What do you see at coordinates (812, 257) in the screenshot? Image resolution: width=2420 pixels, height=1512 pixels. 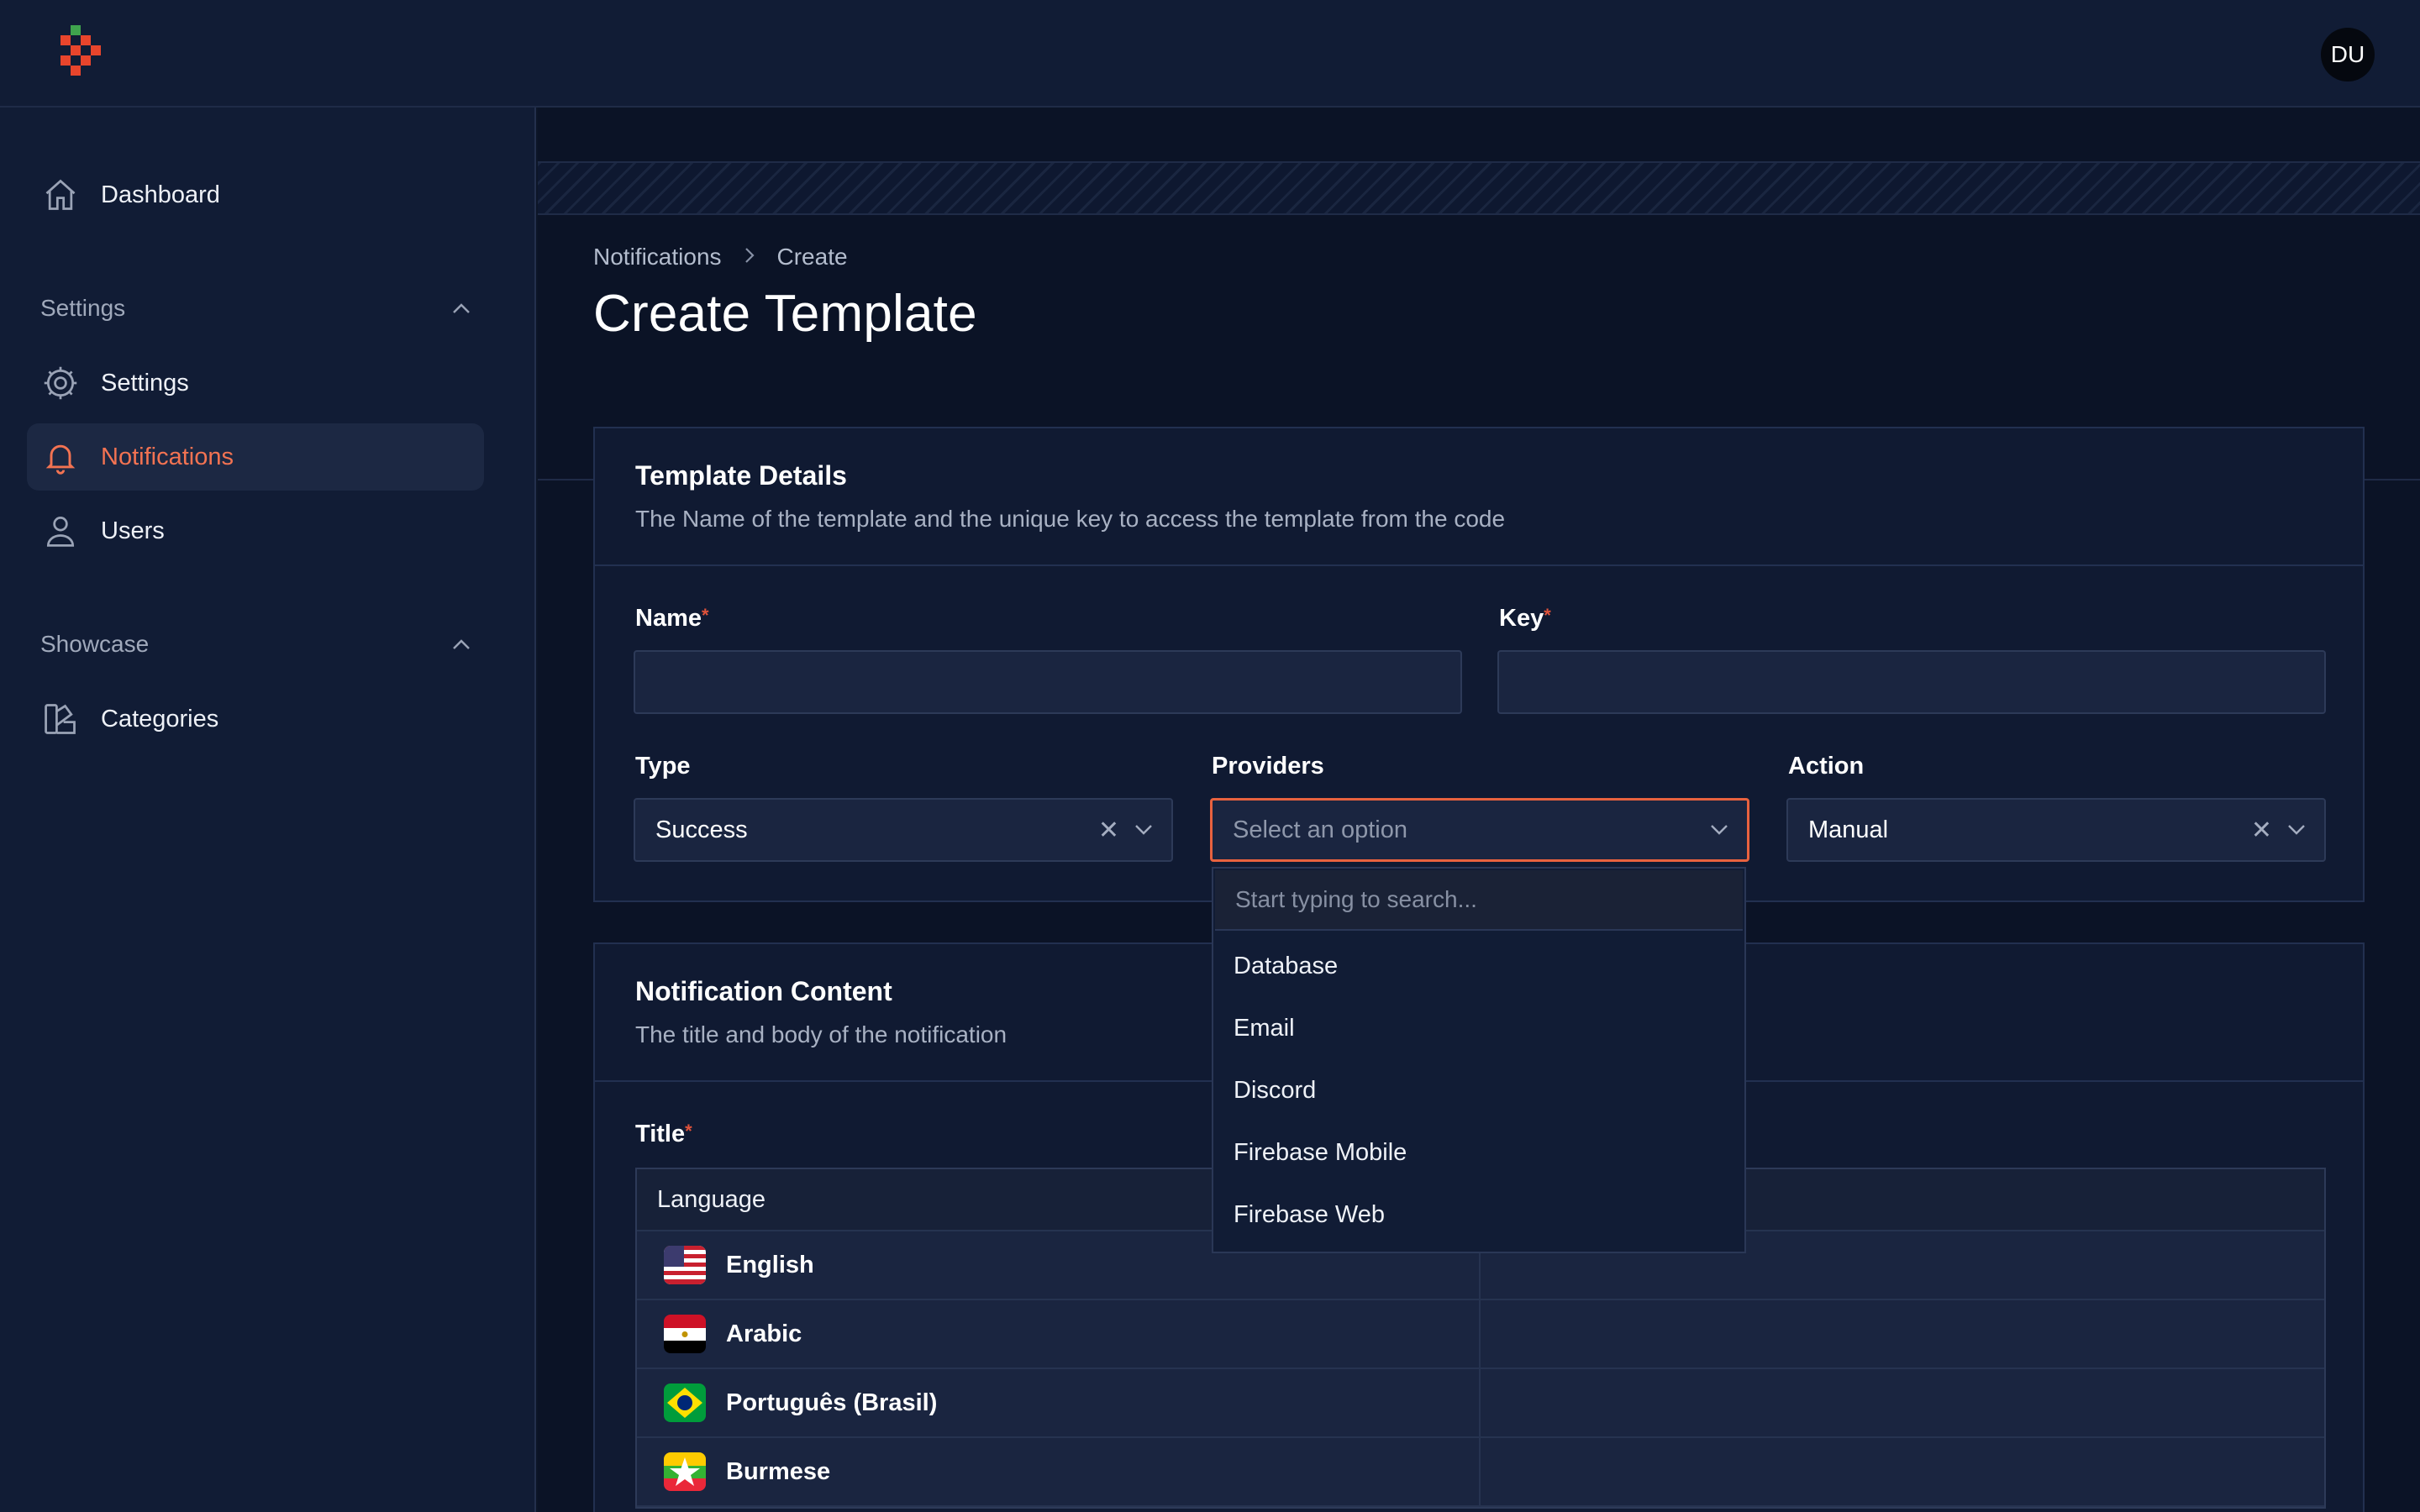 I see `breadcrumb-current: Create` at bounding box center [812, 257].